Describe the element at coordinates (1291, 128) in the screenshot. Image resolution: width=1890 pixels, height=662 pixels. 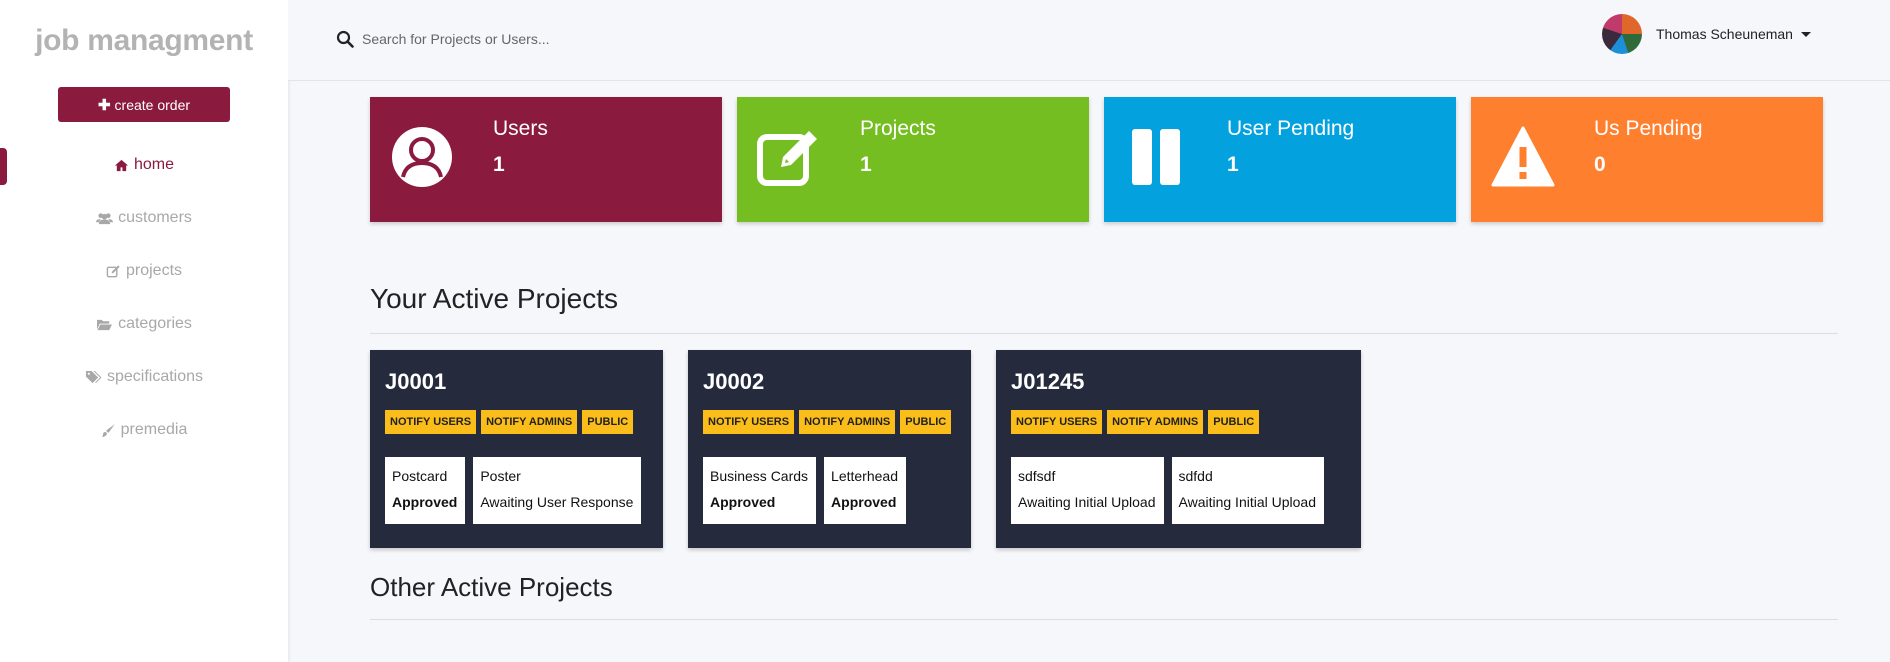
I see `stat-label: User Pending` at that location.